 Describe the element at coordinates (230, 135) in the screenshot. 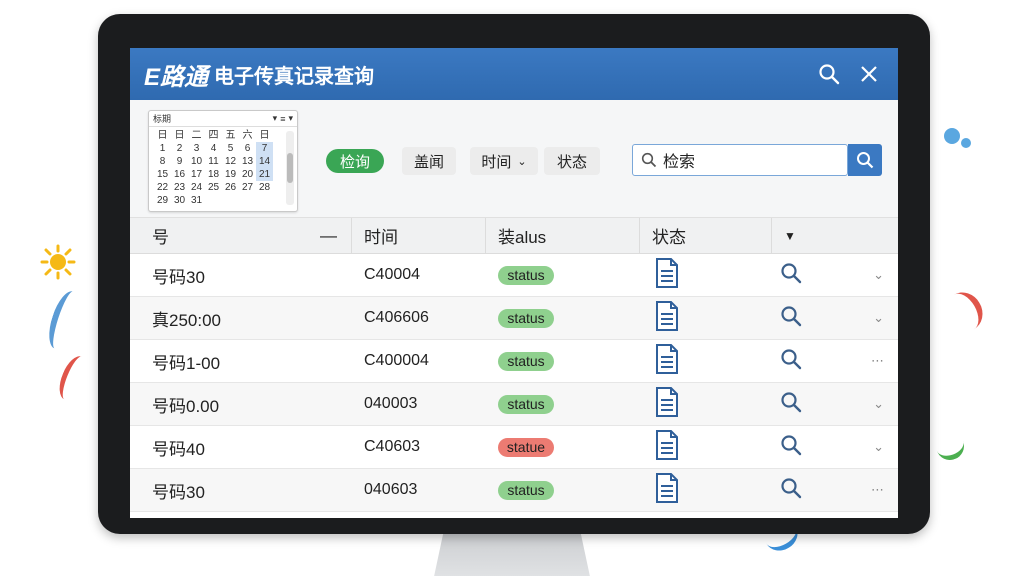

I see `calendar-day: 五` at that location.